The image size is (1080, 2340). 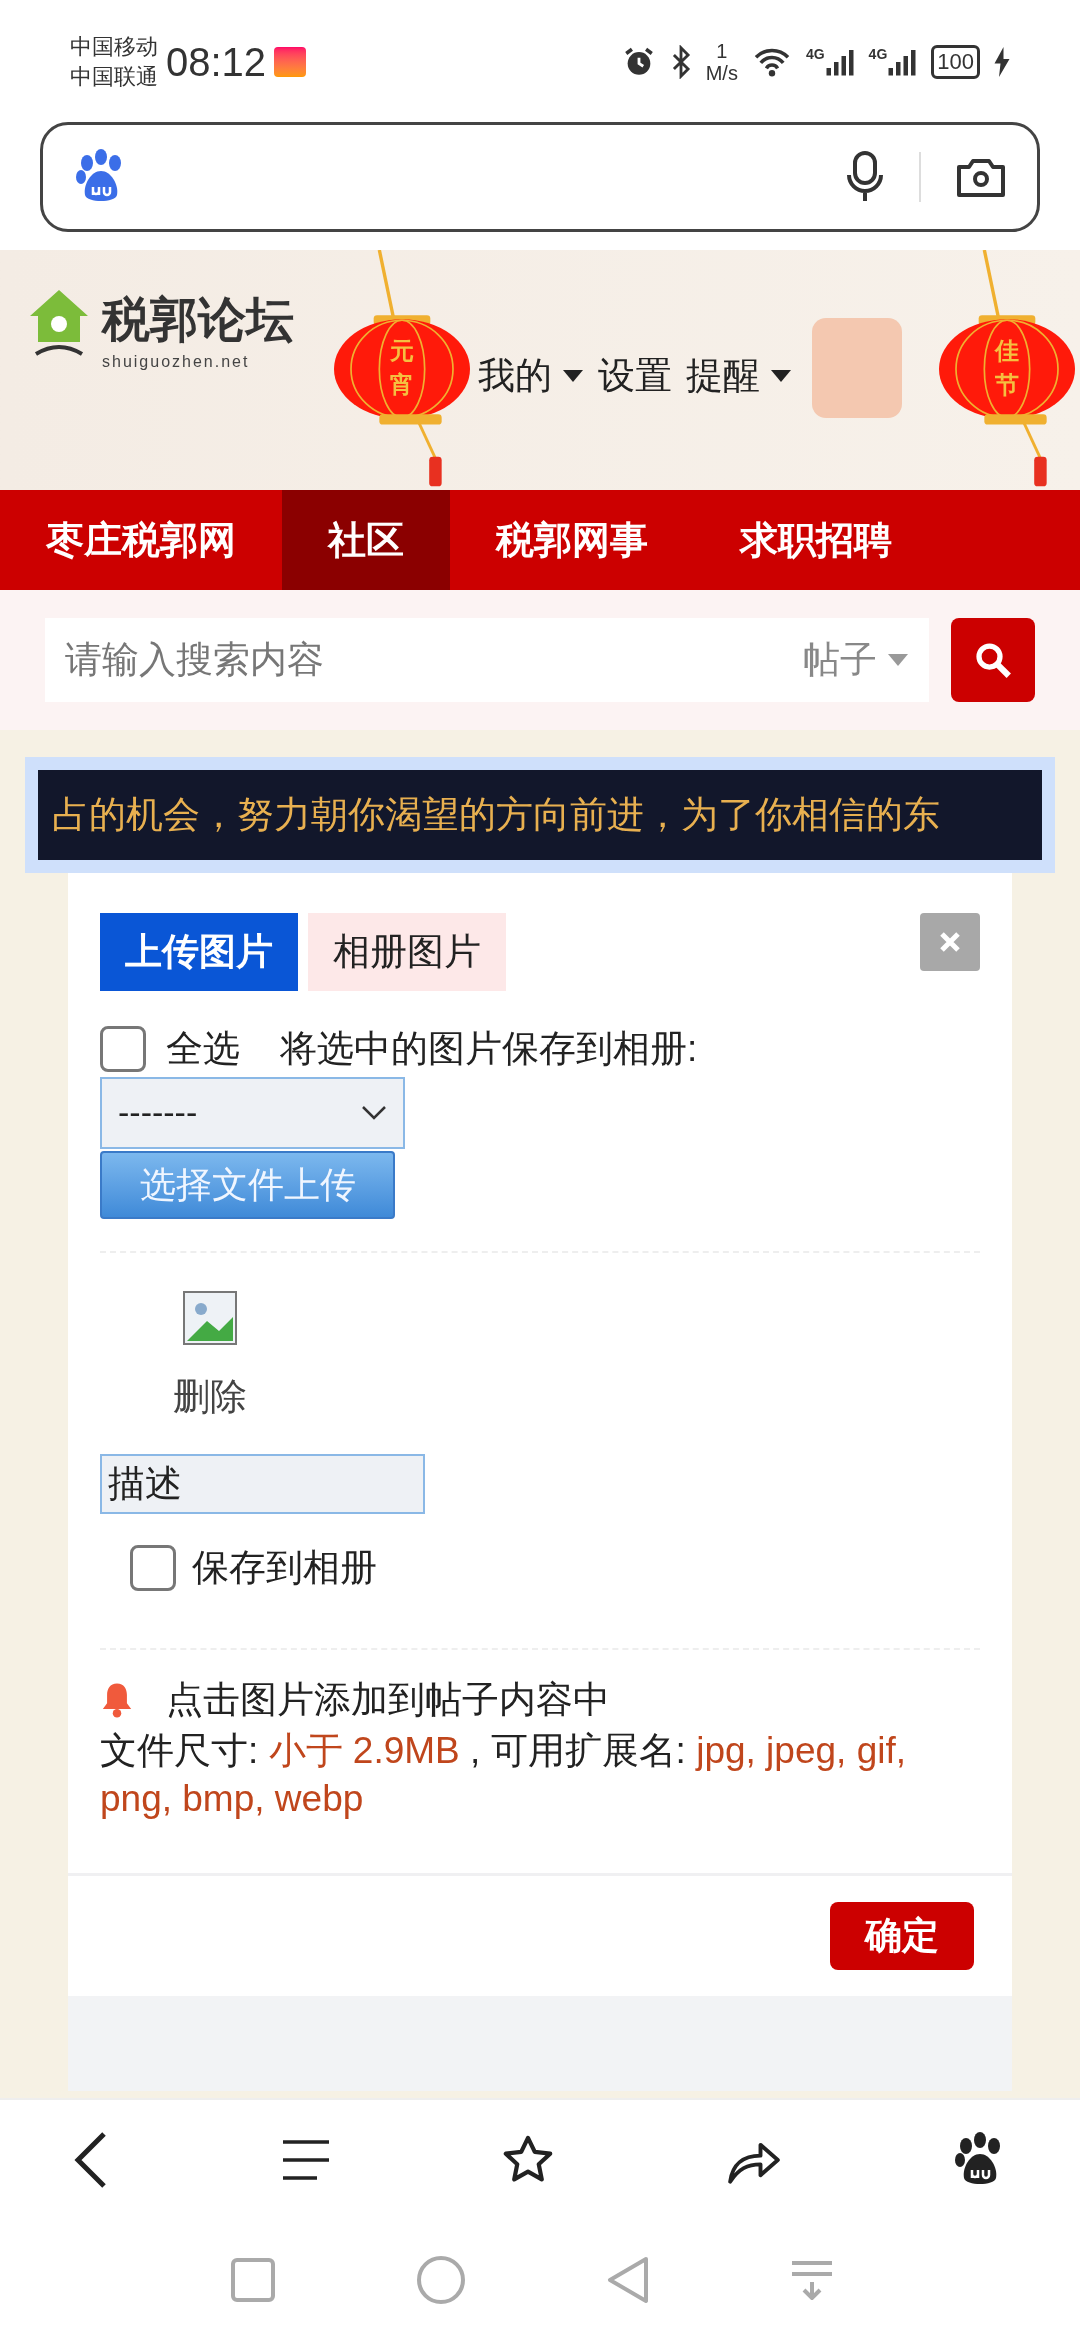 What do you see at coordinates (198, 319) in the screenshot?
I see `site-logo-title: 税郭论坛` at bounding box center [198, 319].